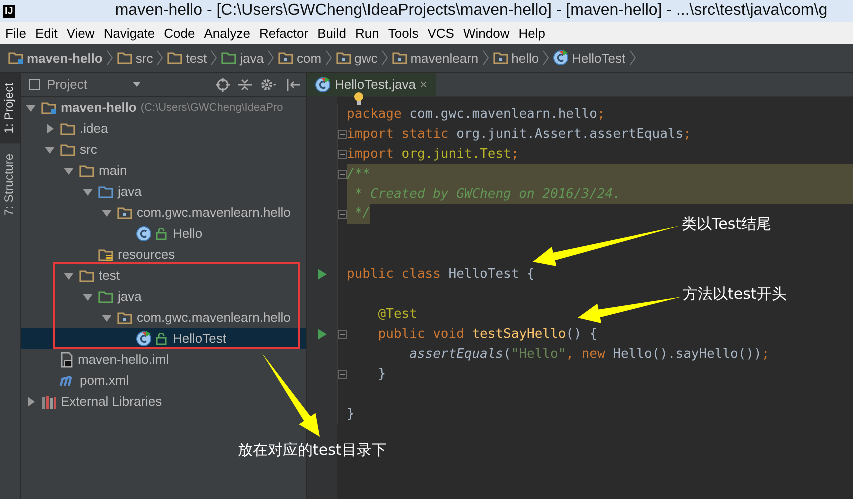  Describe the element at coordinates (486, 33) in the screenshot. I see `menu-item: Window` at that location.